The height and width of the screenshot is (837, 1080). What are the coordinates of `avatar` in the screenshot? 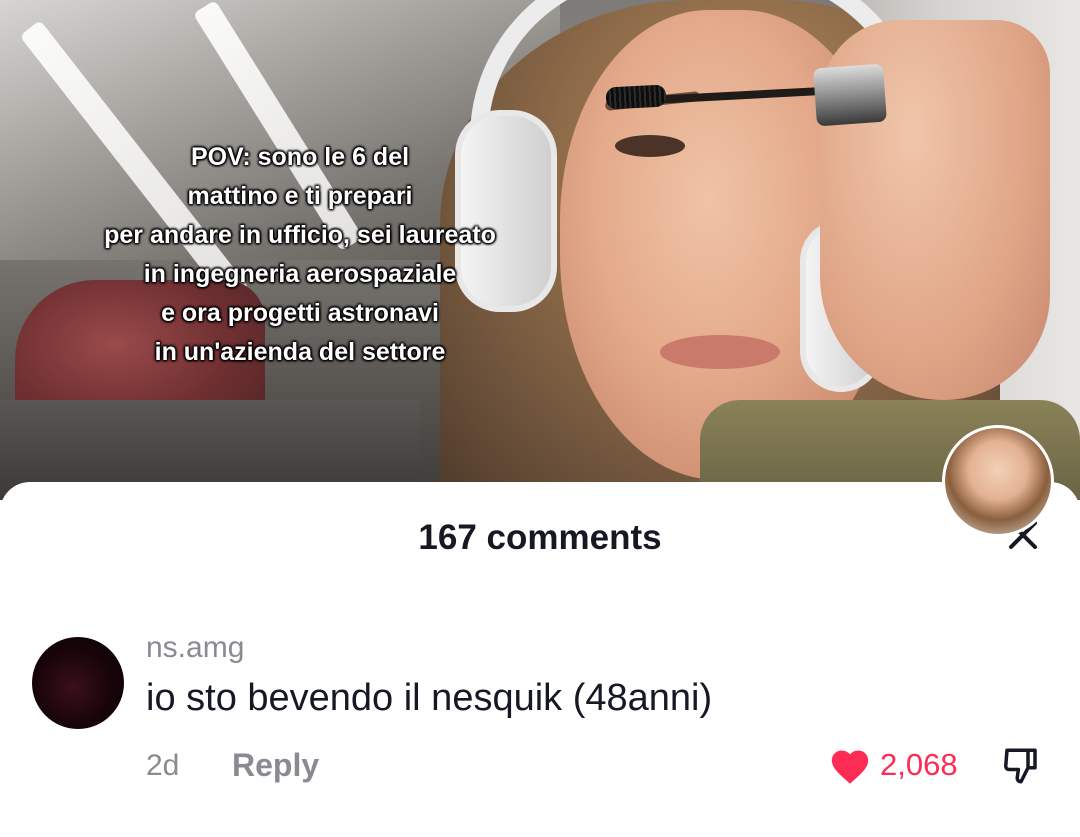 It's located at (78, 683).